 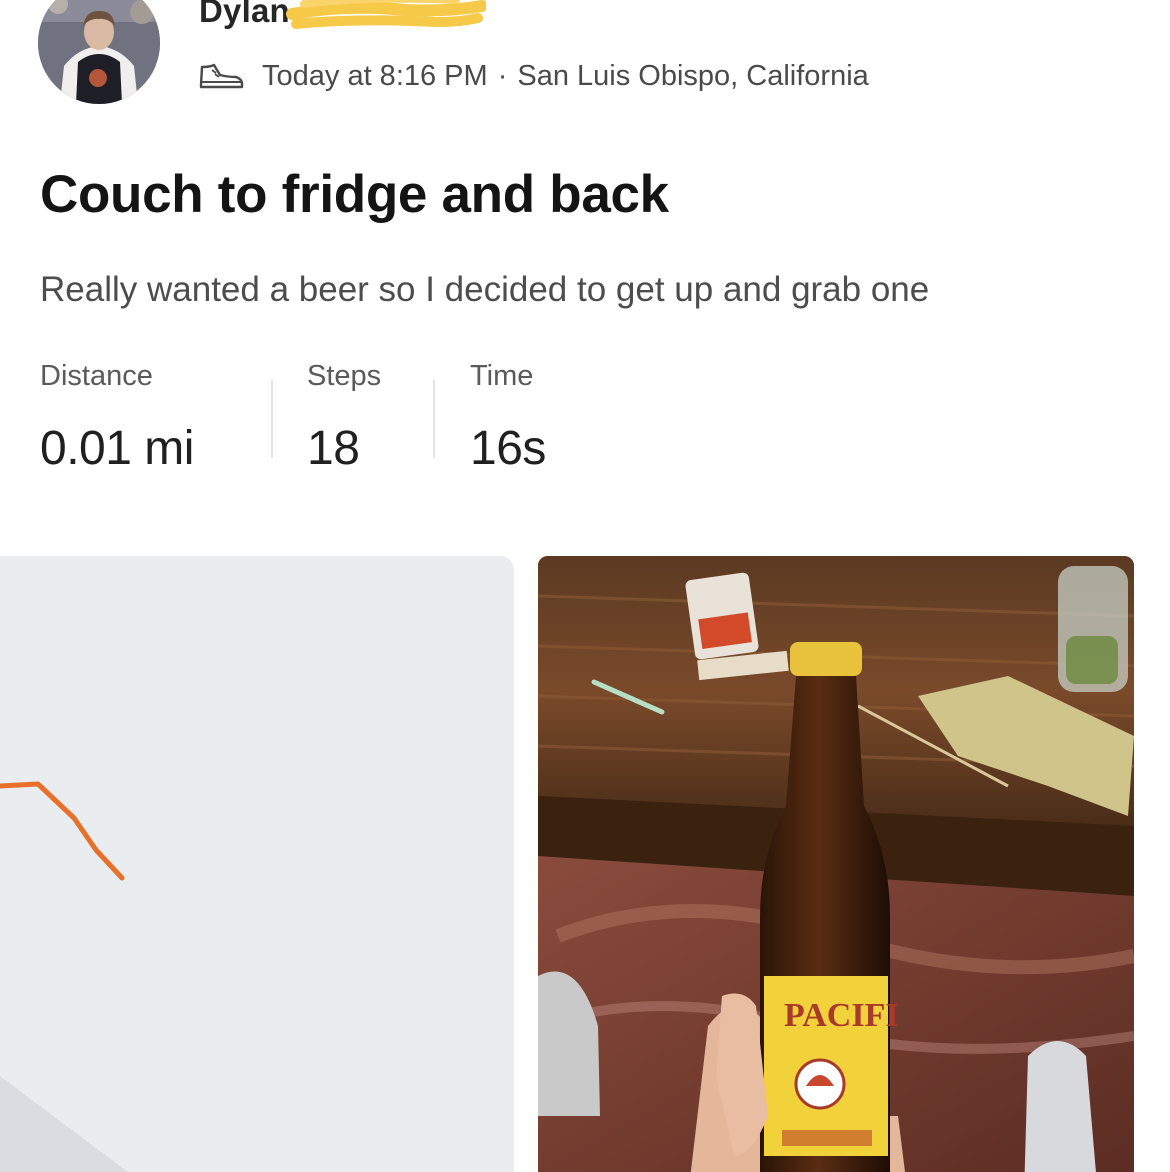 I want to click on shoe-icon, so click(x=221, y=76).